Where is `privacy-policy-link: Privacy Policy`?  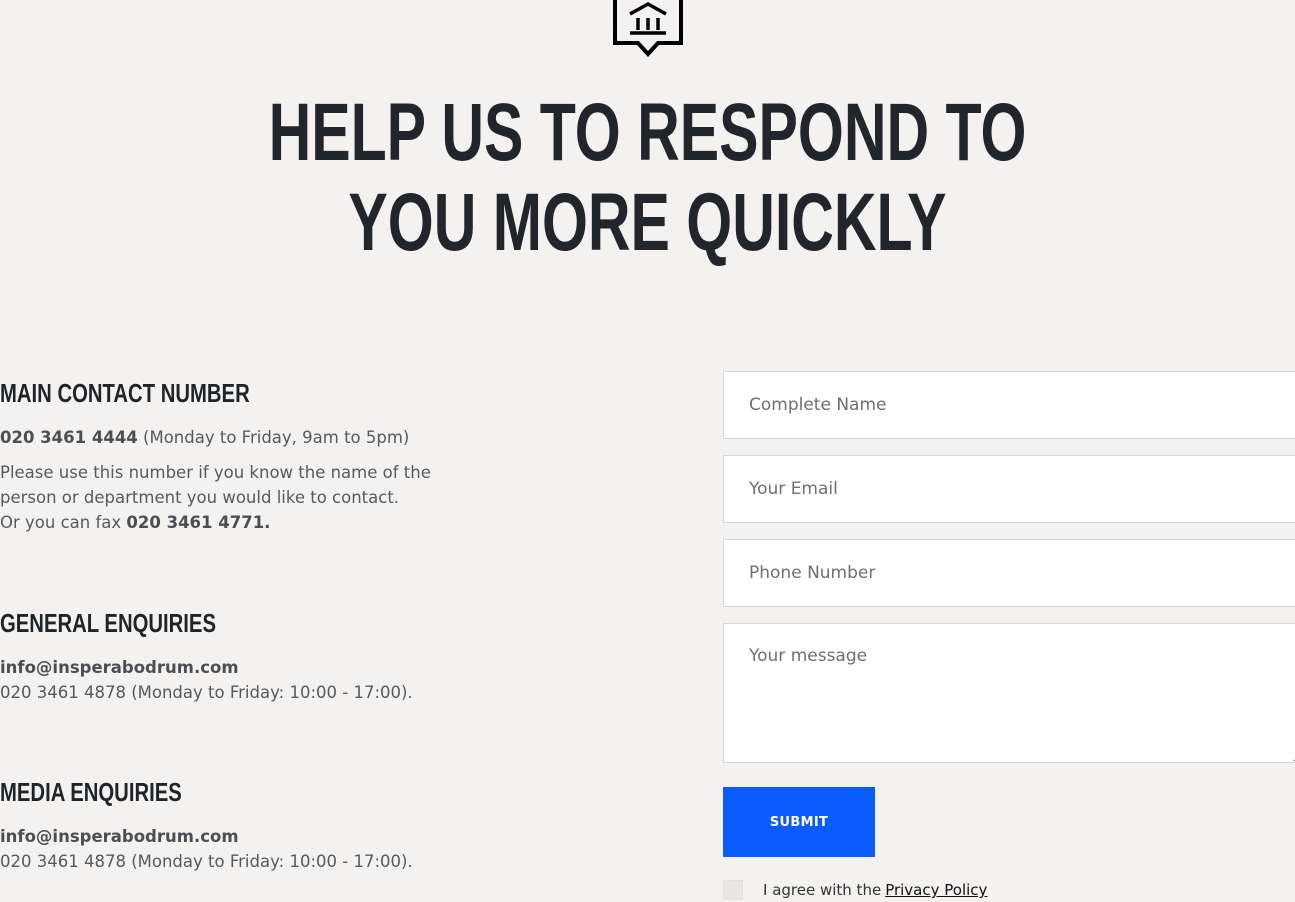 privacy-policy-link: Privacy Policy is located at coordinates (936, 890).